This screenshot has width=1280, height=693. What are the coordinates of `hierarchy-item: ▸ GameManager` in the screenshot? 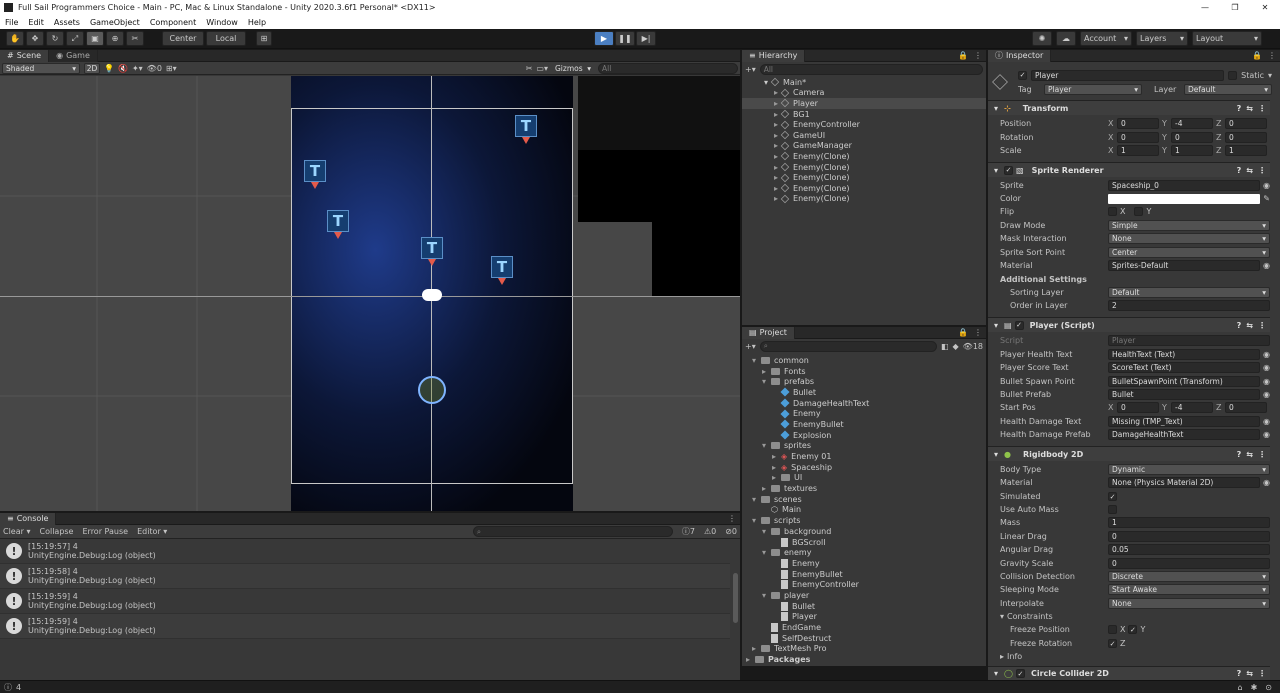 It's located at (864, 146).